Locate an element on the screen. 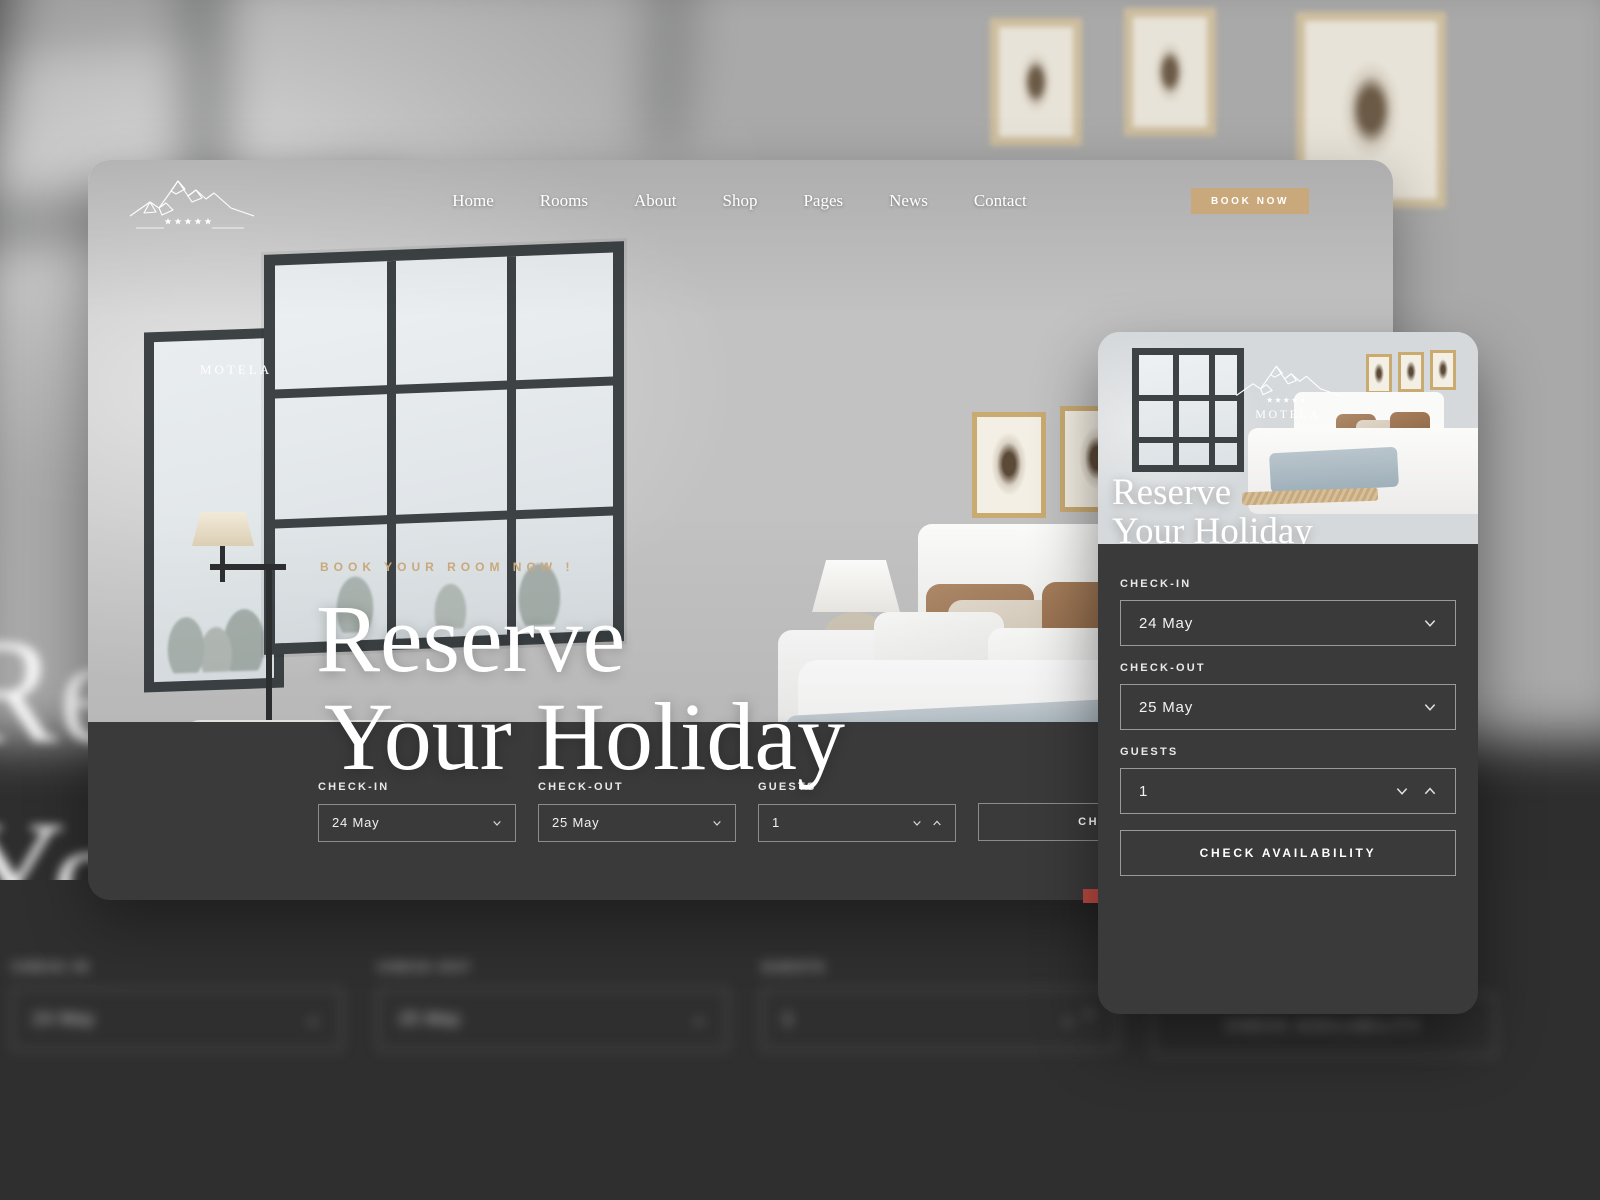 This screenshot has width=1600, height=1200. mobile-checkin-label: CHECK-IN is located at coordinates (1156, 584).